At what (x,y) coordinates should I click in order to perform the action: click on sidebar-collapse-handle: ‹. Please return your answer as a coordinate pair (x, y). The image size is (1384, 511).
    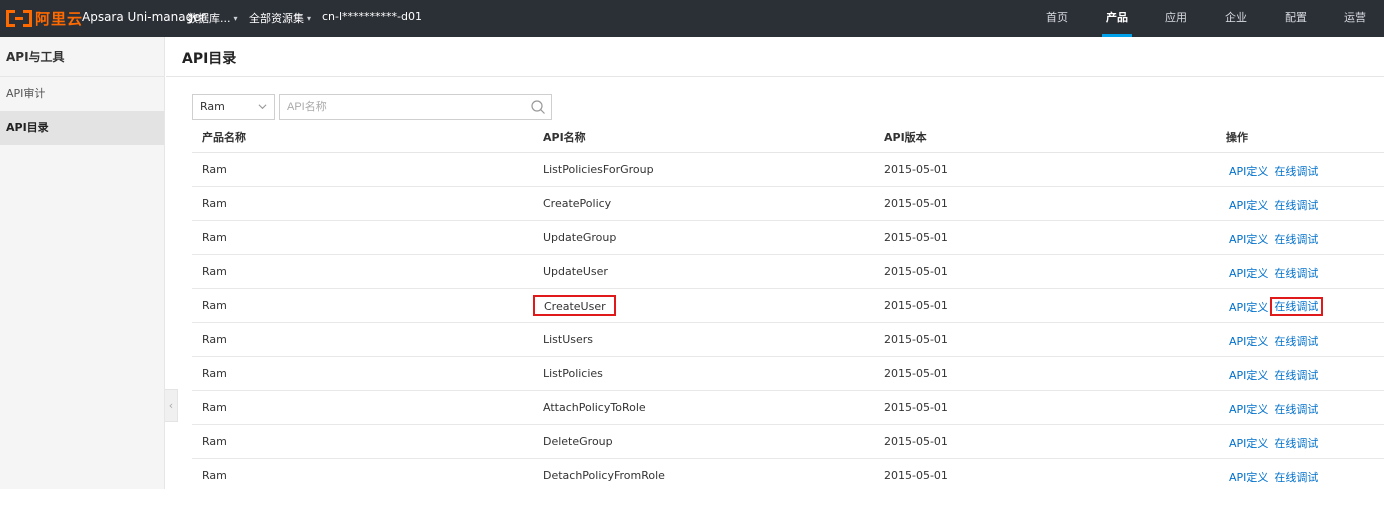
    Looking at the image, I should click on (171, 405).